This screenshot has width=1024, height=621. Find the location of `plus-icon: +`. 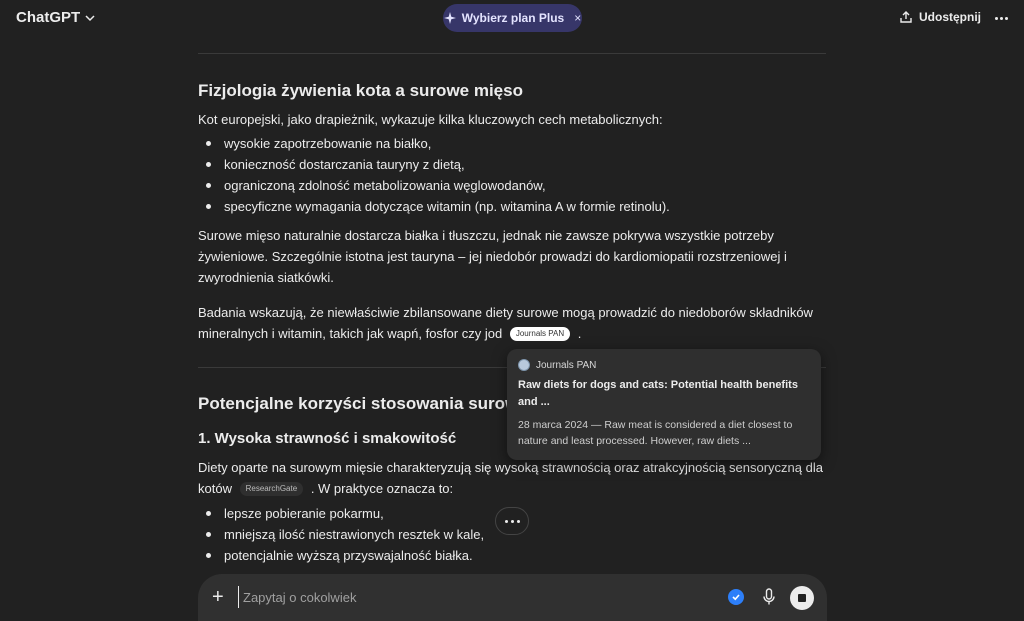

plus-icon: + is located at coordinates (218, 597).